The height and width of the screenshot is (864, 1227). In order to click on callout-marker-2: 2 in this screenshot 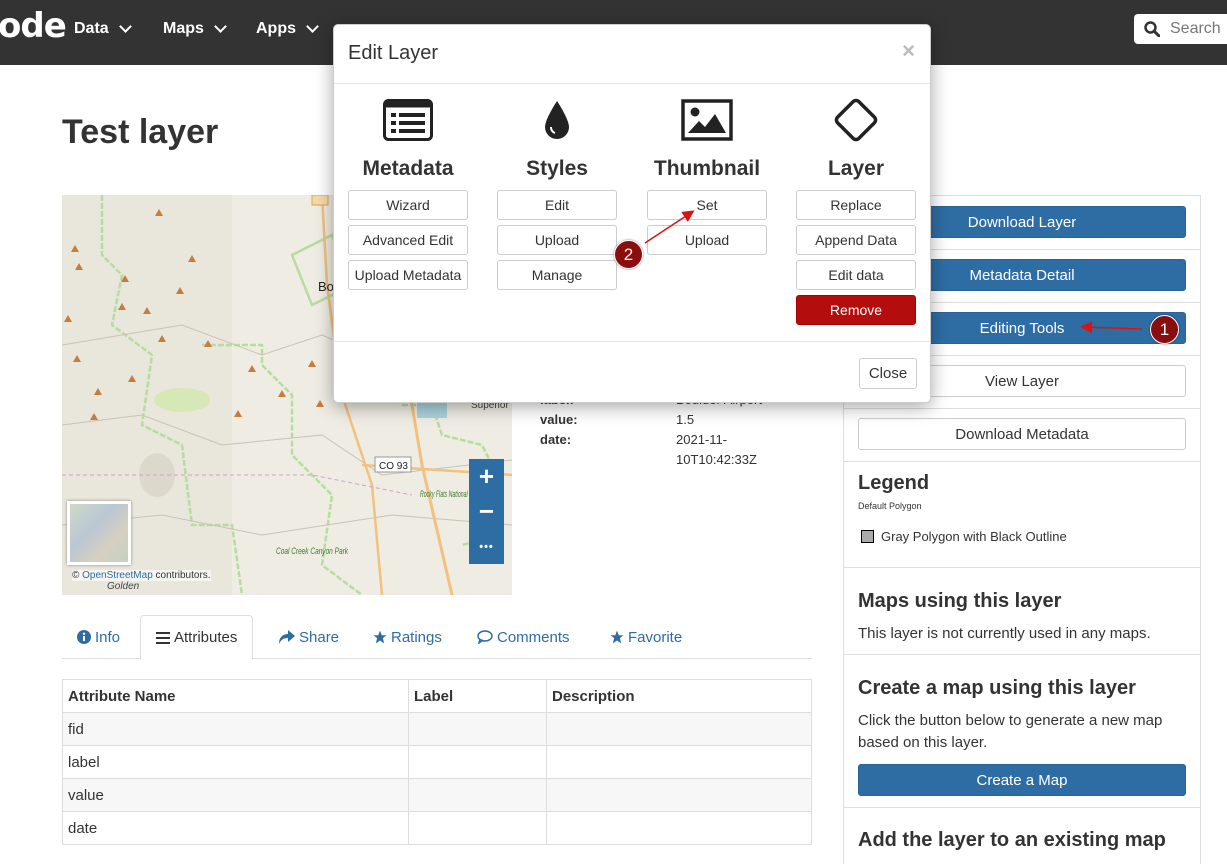, I will do `click(628, 254)`.